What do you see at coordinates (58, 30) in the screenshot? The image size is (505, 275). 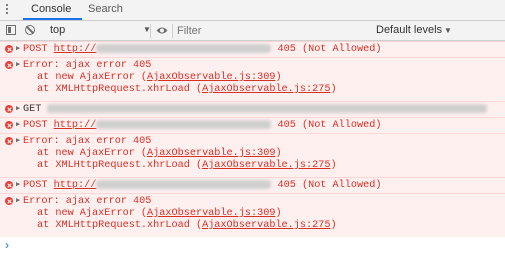 I see `context-label: top` at bounding box center [58, 30].